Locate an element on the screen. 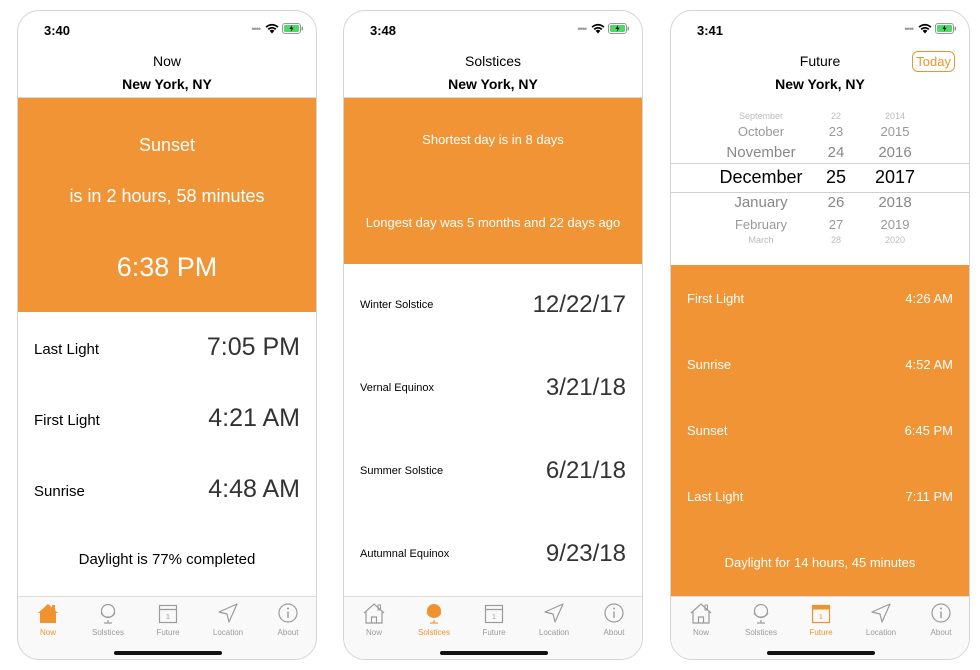 The image size is (980, 670). picker-day-option: 24 is located at coordinates (836, 152).